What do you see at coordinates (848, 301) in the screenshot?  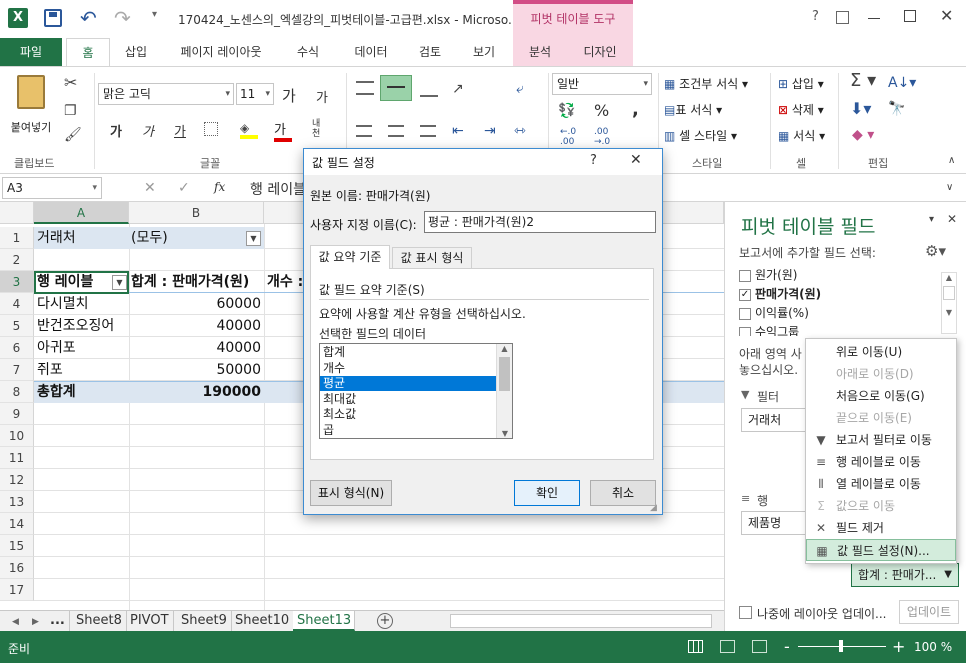 I see `field-list: 원가(원) ✓ 판매가격(원) 이익률(%) 수익그룹` at bounding box center [848, 301].